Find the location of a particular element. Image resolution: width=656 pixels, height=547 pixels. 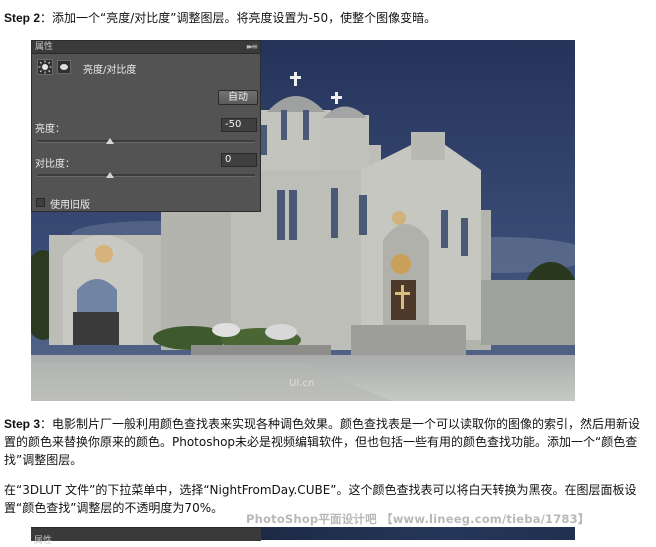

step2-label: Step 2 is located at coordinates (22, 18).